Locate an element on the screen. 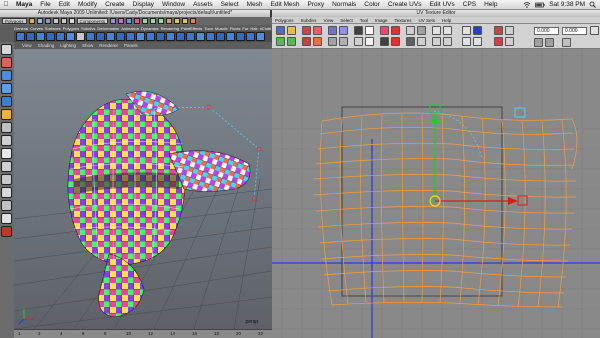 The image size is (600, 338). shelf-tab-subdivs: Subdivs is located at coordinates (88, 28).